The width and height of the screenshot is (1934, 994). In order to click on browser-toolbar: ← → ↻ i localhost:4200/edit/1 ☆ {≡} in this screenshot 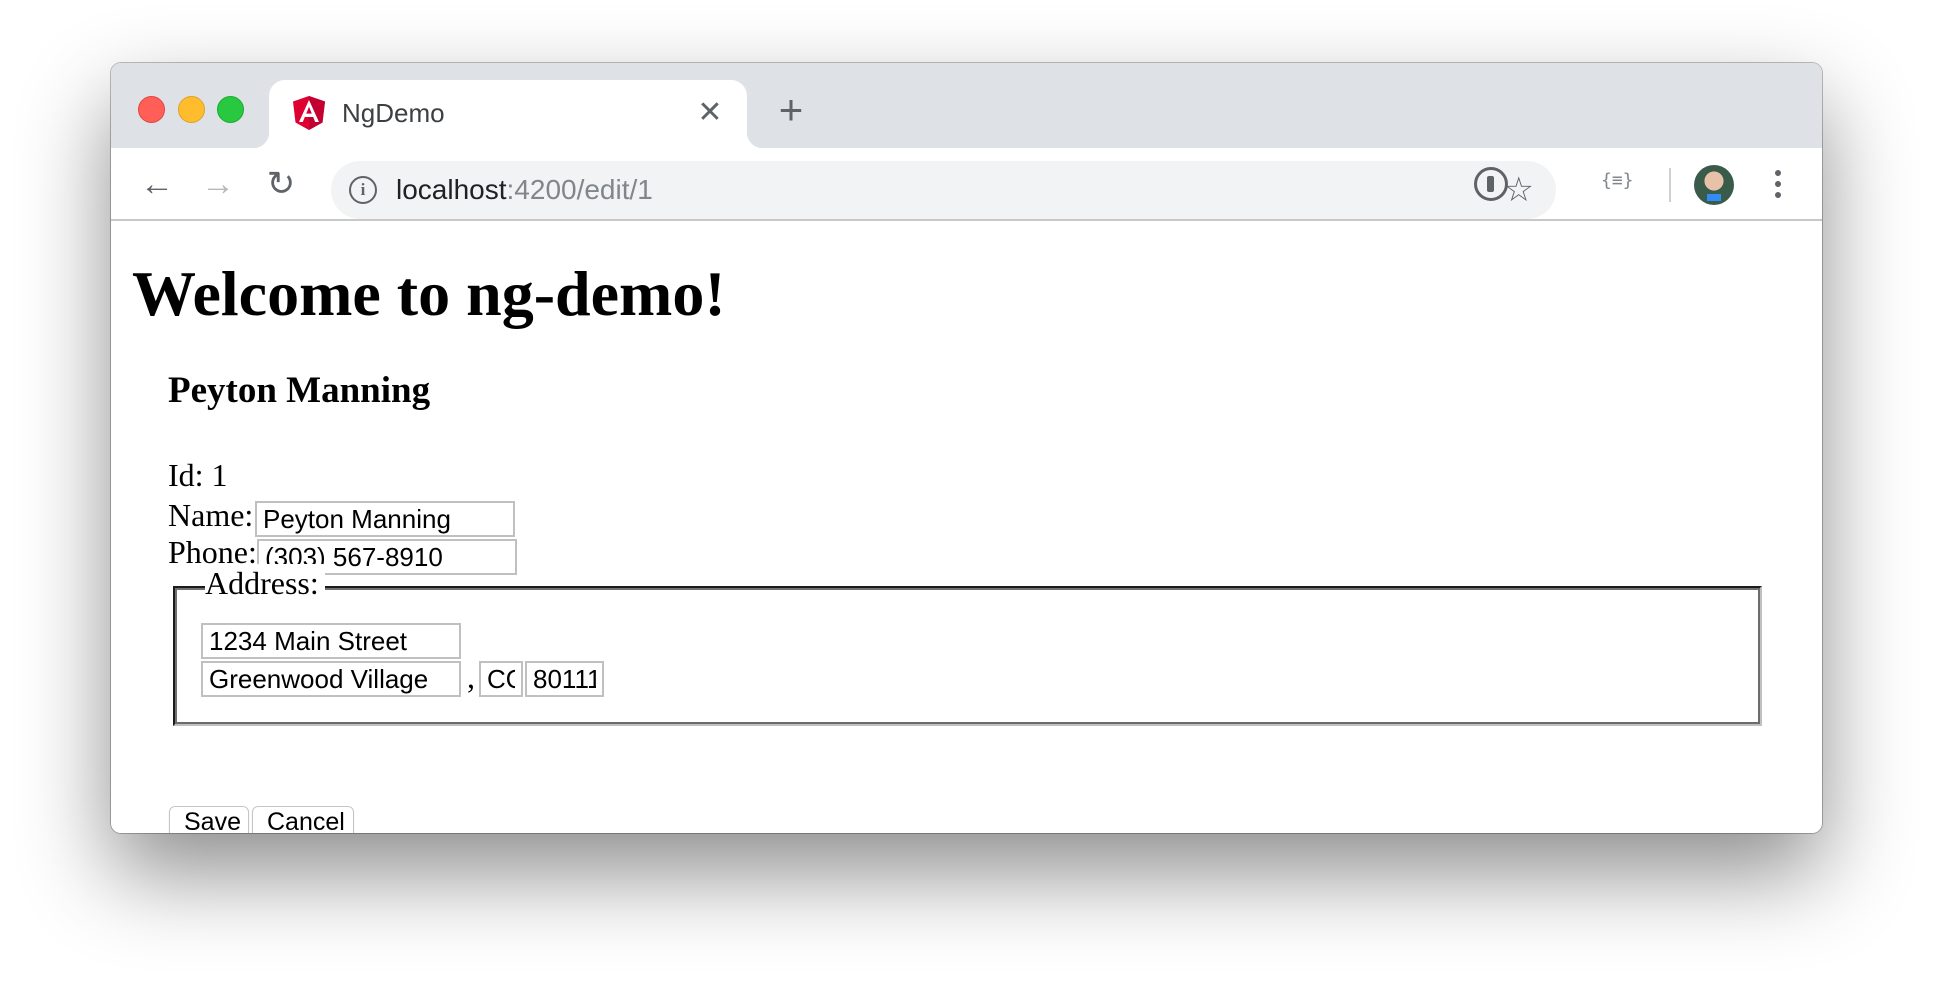, I will do `click(966, 205)`.